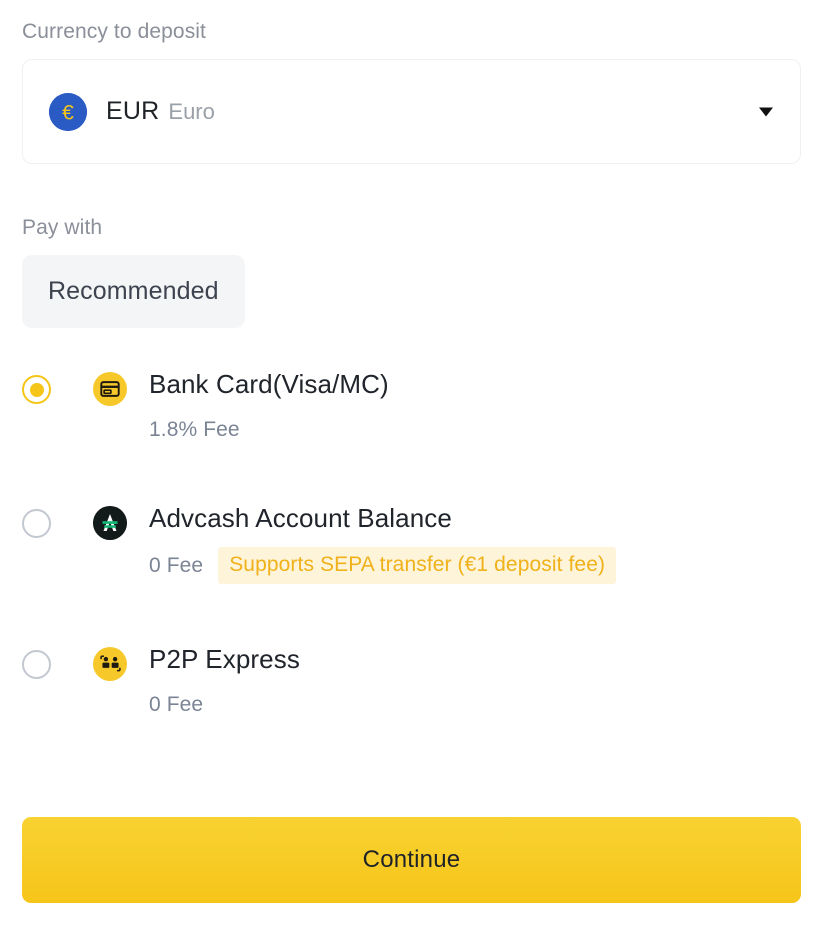 The width and height of the screenshot is (823, 927). I want to click on continue-button: Continue, so click(411, 860).